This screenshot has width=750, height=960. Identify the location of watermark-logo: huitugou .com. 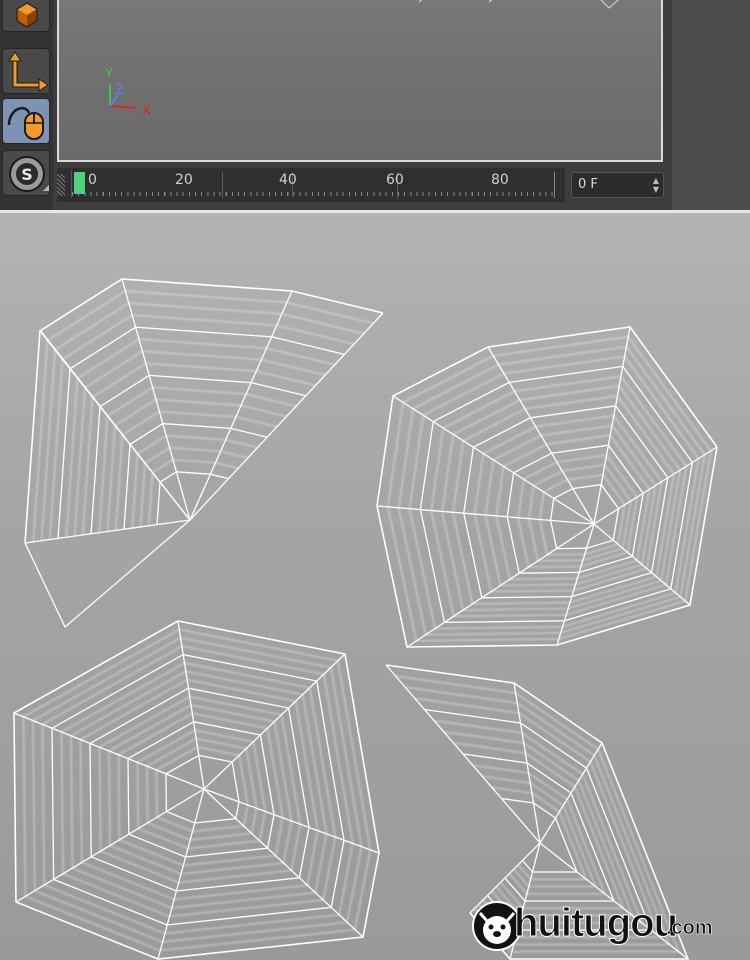
(605, 927).